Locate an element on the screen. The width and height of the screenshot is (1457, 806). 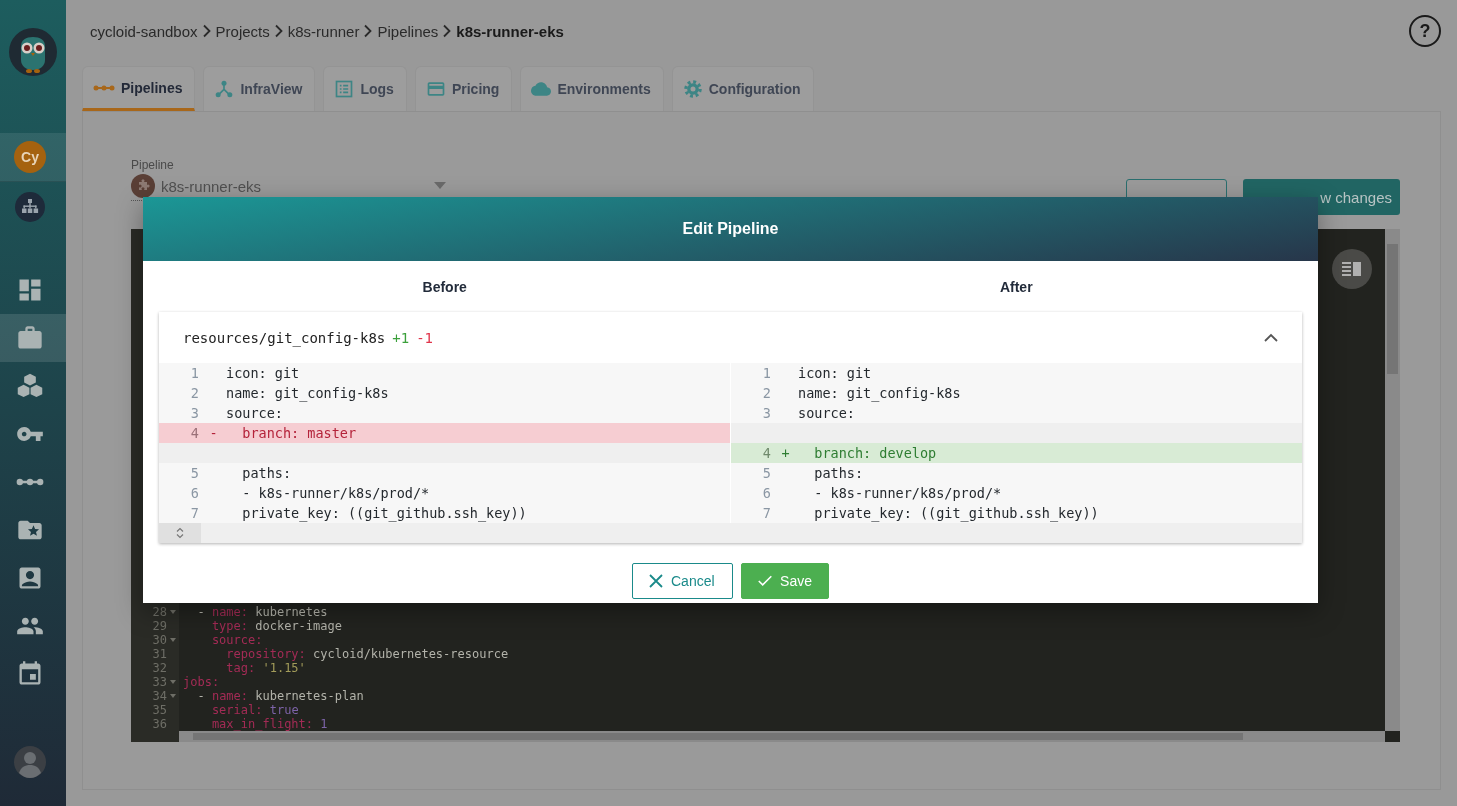
code-line: - name: kubernetes-plan is located at coordinates (280, 696).